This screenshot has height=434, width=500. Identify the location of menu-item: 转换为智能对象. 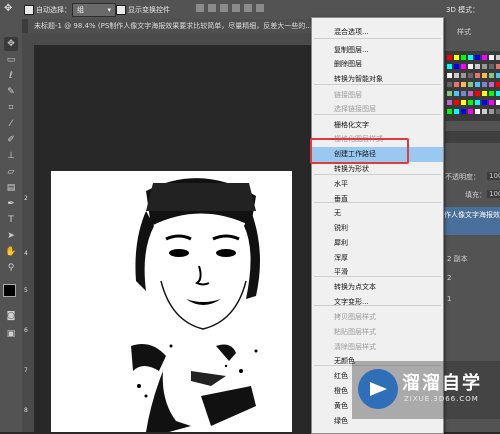
(377, 79).